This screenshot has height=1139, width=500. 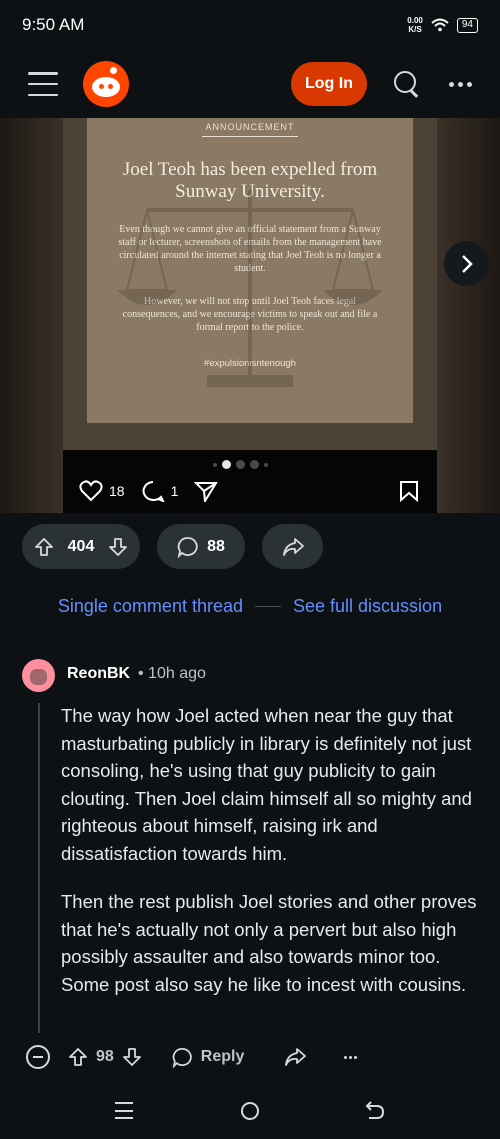 What do you see at coordinates (38, 675) in the screenshot?
I see `avatar` at bounding box center [38, 675].